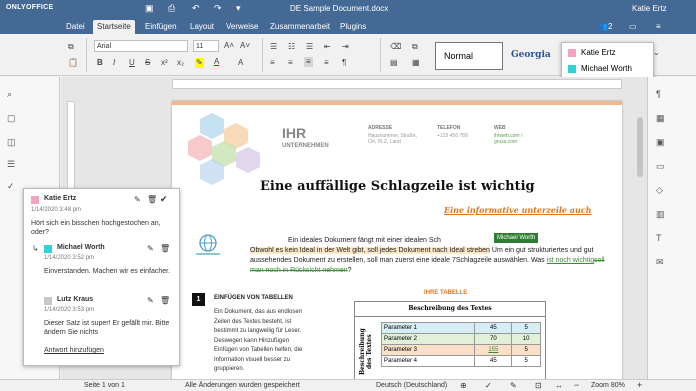  What do you see at coordinates (147, 63) in the screenshot?
I see `strikethrough-icon: S` at bounding box center [147, 63].